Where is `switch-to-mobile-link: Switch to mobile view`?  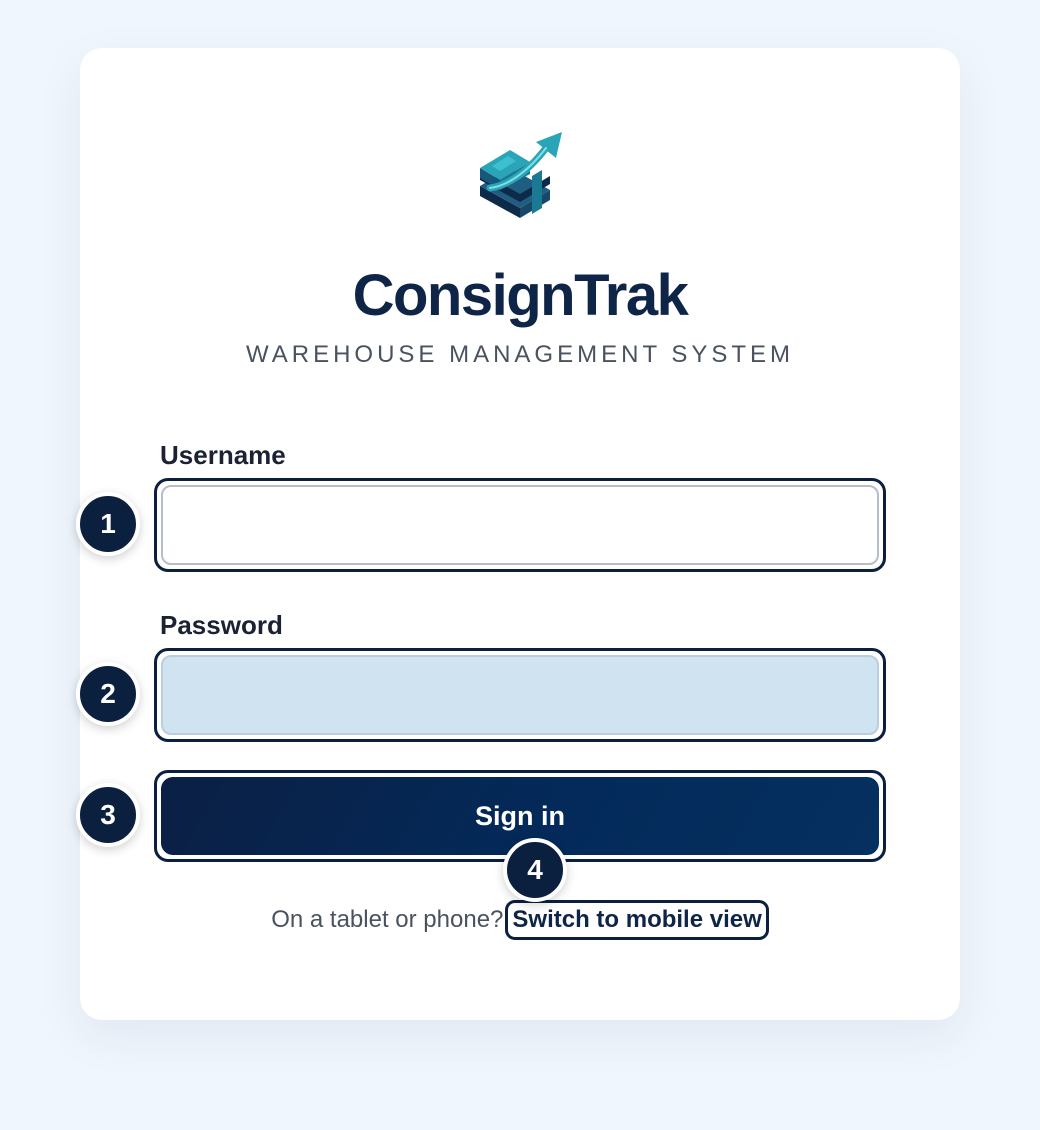
switch-to-mobile-link: Switch to mobile view is located at coordinates (637, 920).